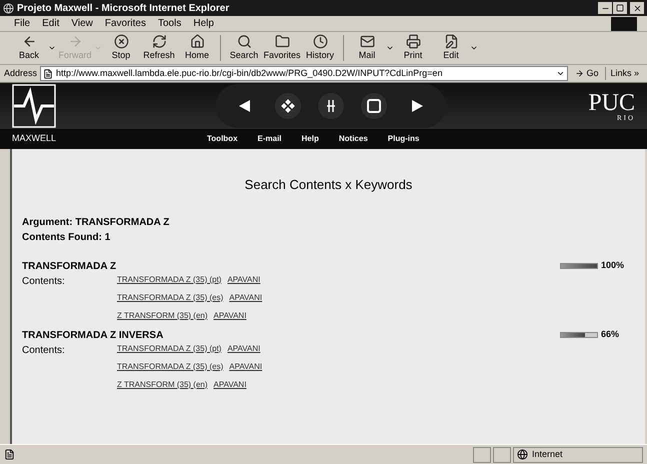 This screenshot has height=464, width=647. I want to click on forward-arrow-icon, so click(75, 41).